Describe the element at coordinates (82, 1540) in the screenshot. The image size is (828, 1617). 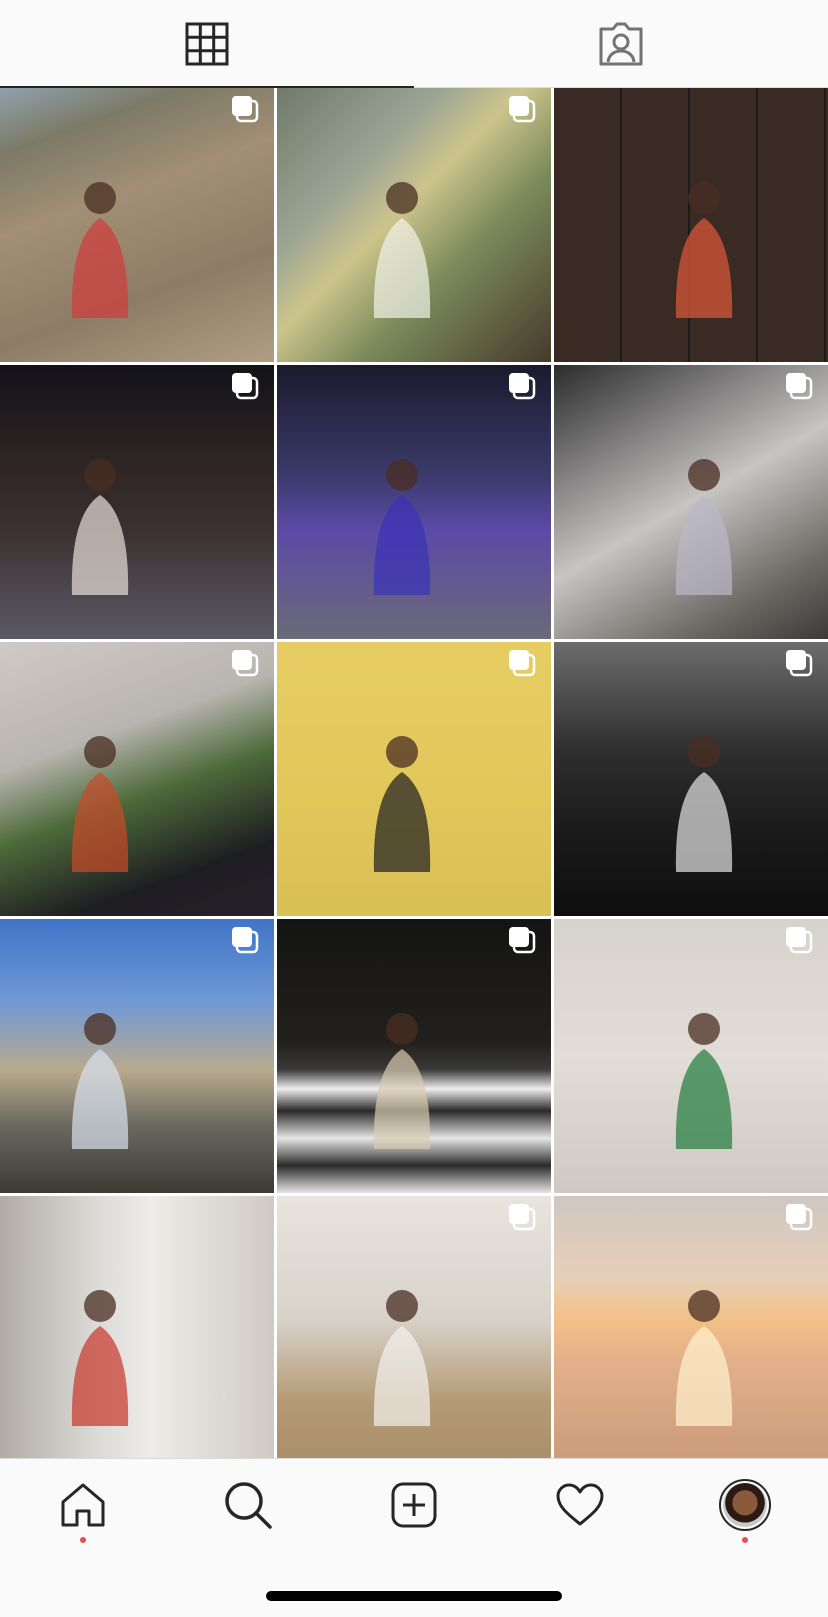
I see `home-notification-dot` at that location.